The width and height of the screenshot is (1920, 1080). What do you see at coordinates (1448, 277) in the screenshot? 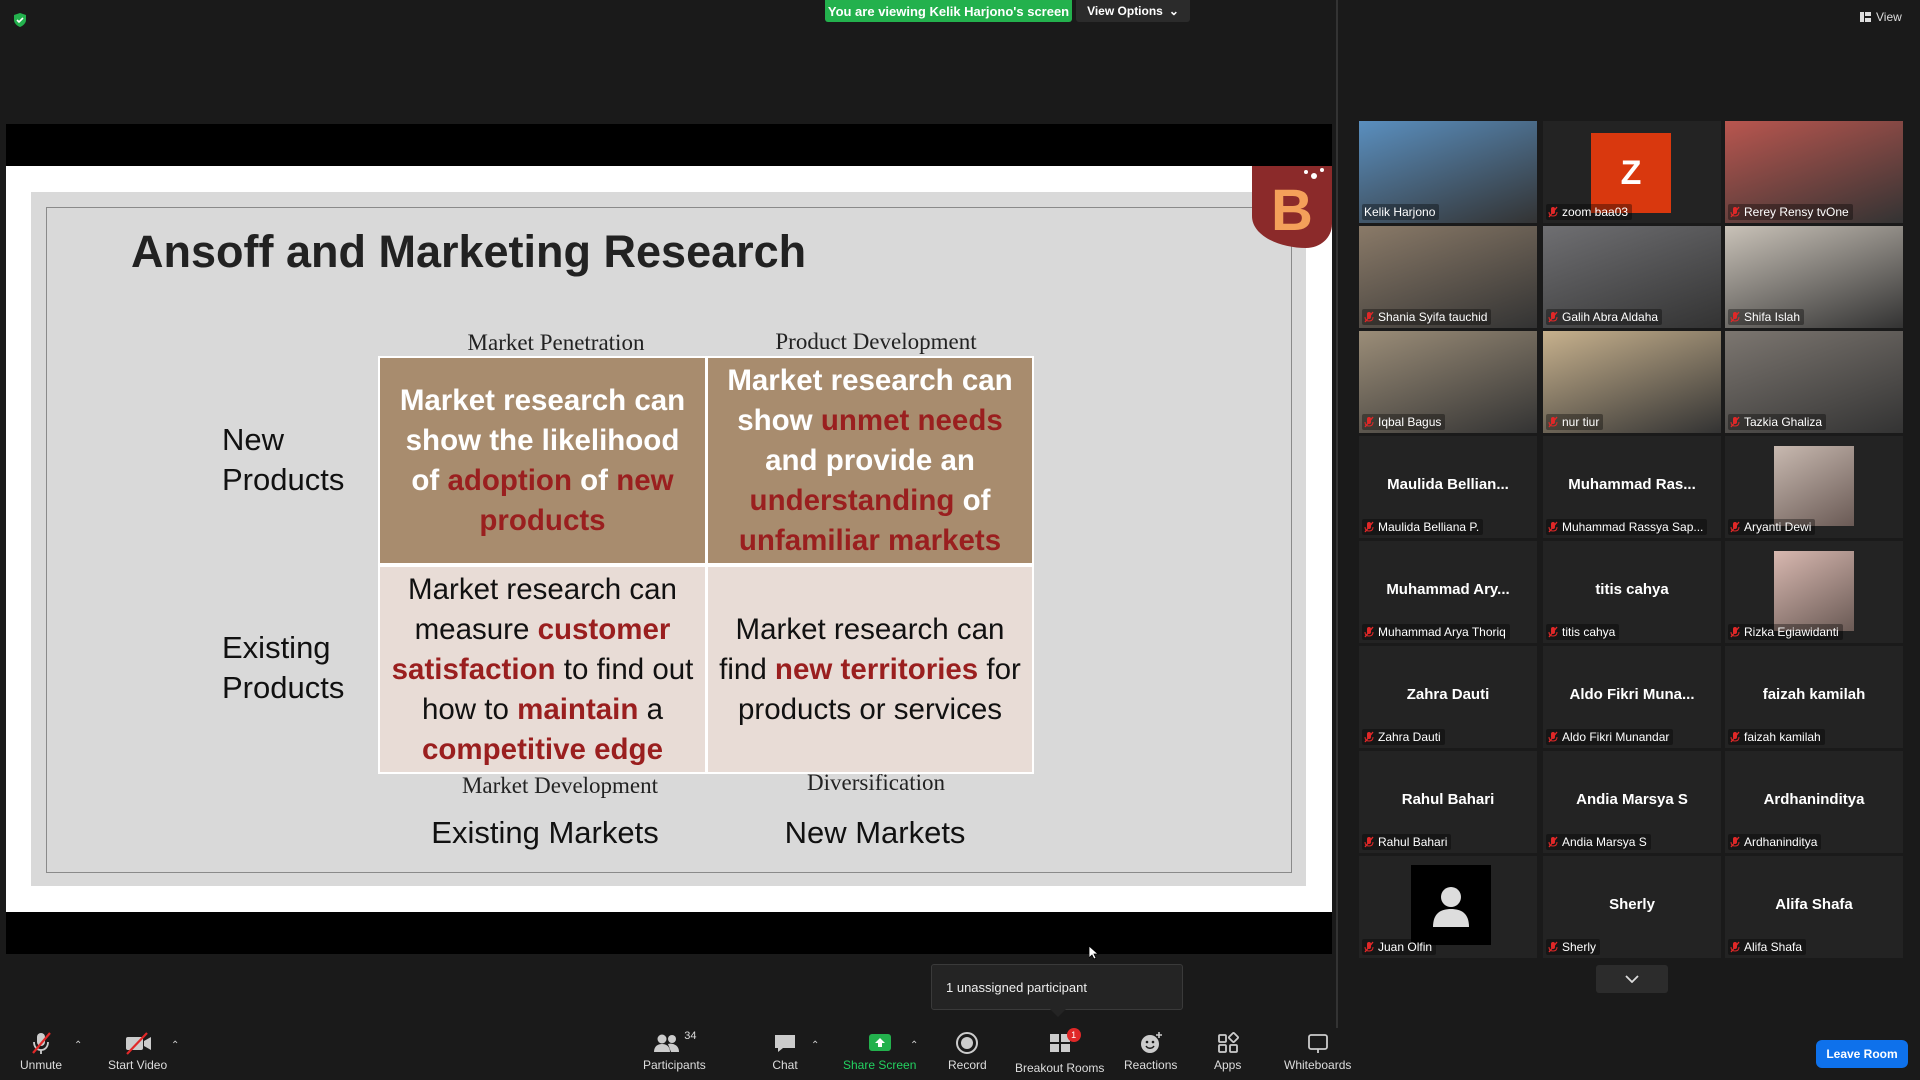
I see `participant-tile: Shania Syifa tauchid` at bounding box center [1448, 277].